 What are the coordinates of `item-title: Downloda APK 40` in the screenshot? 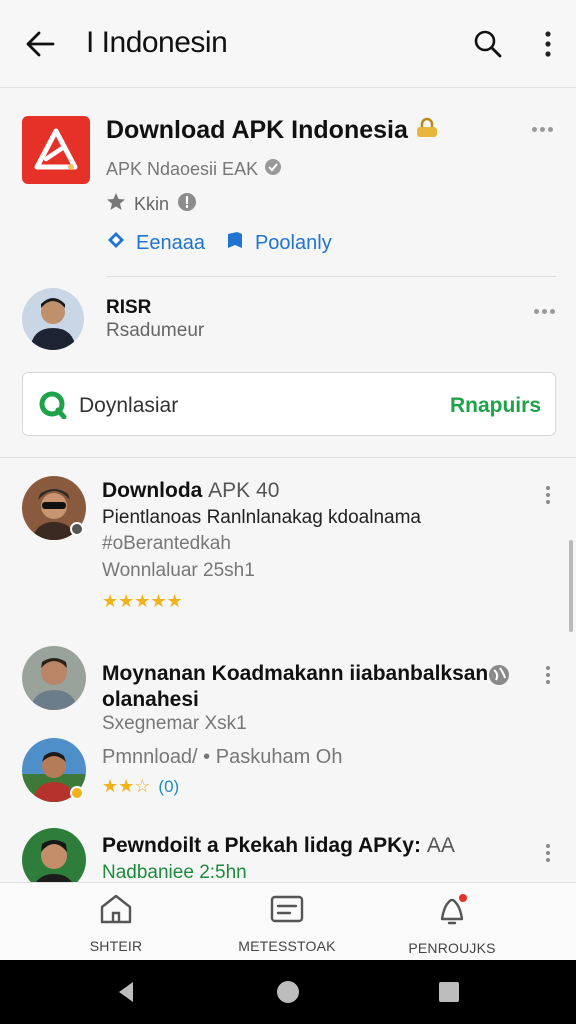 It's located at (191, 490).